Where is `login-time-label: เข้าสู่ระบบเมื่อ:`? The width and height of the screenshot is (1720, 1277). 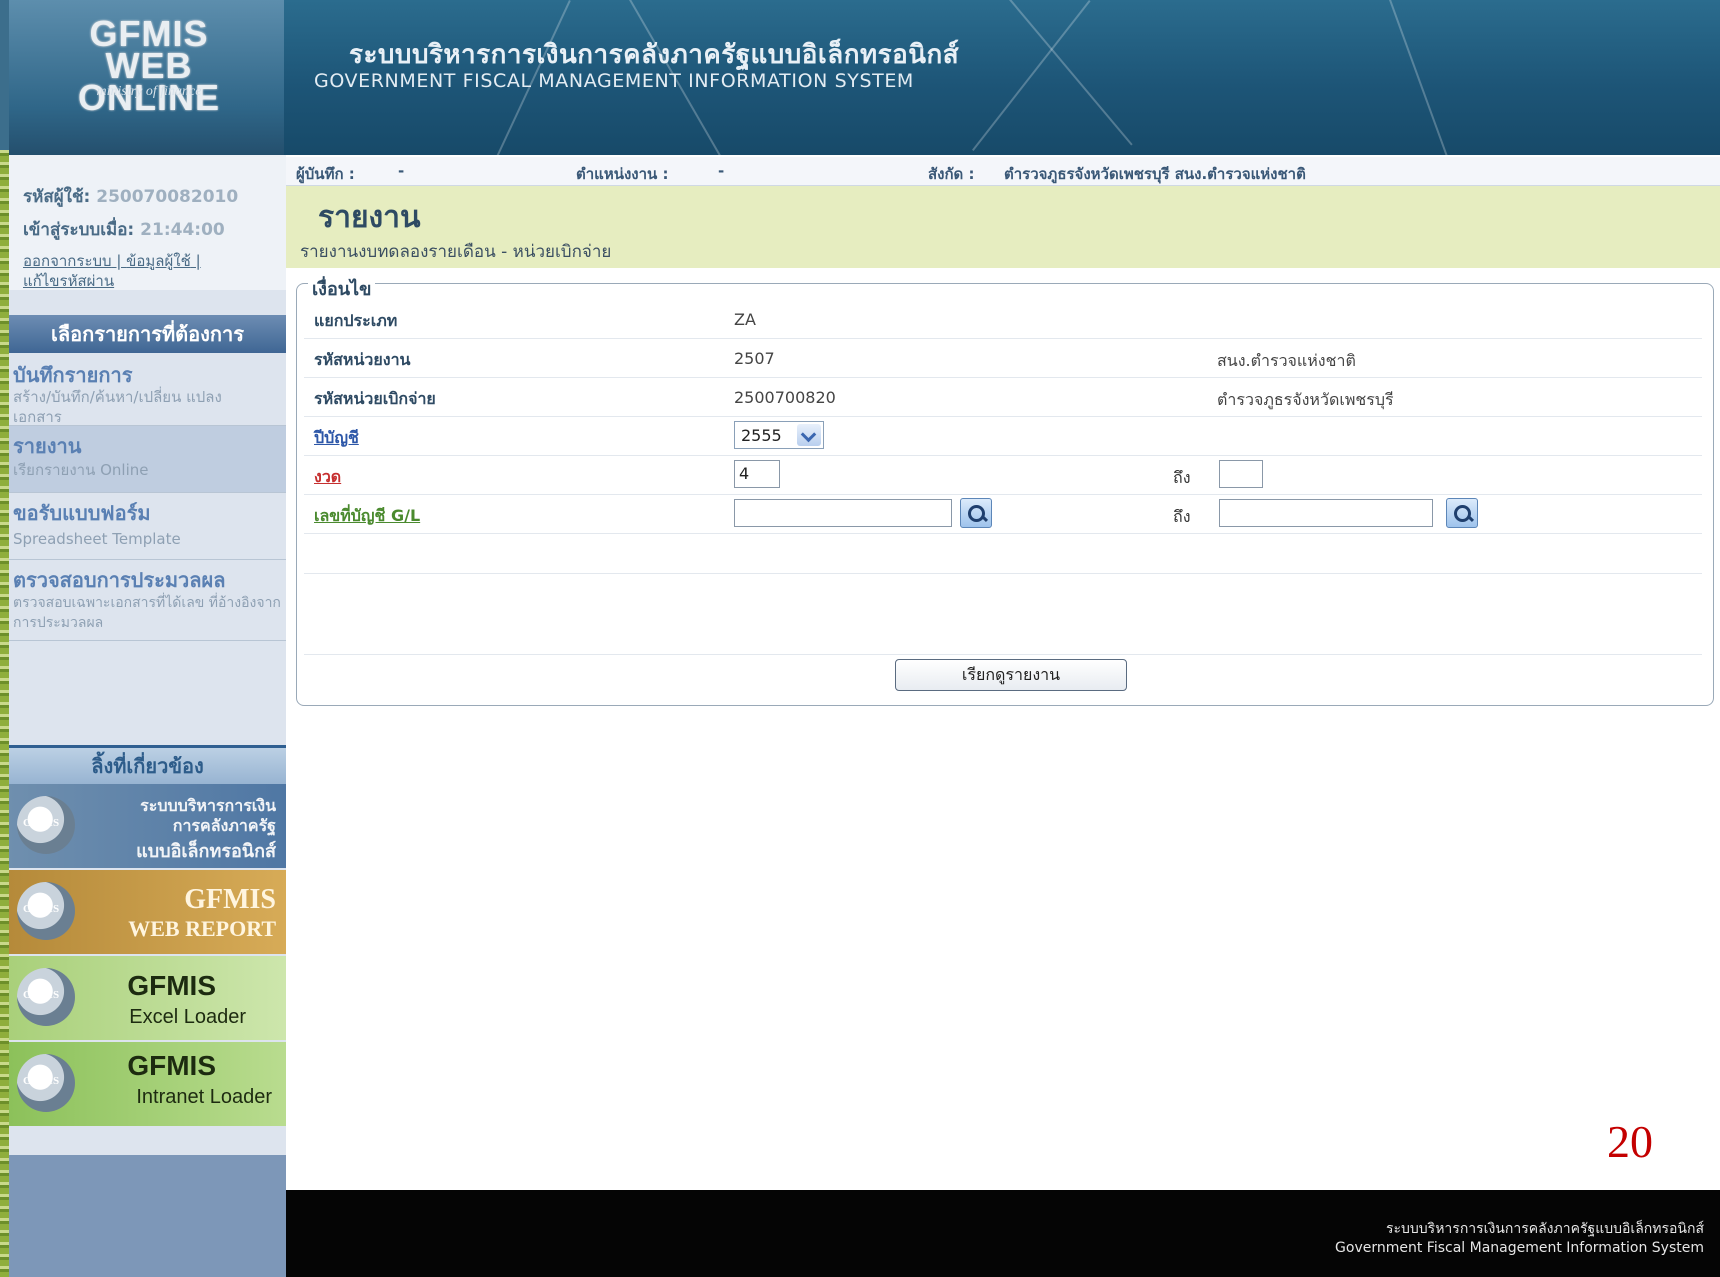
login-time-label: เข้าสู่ระบบเมื่อ: is located at coordinates (79, 230).